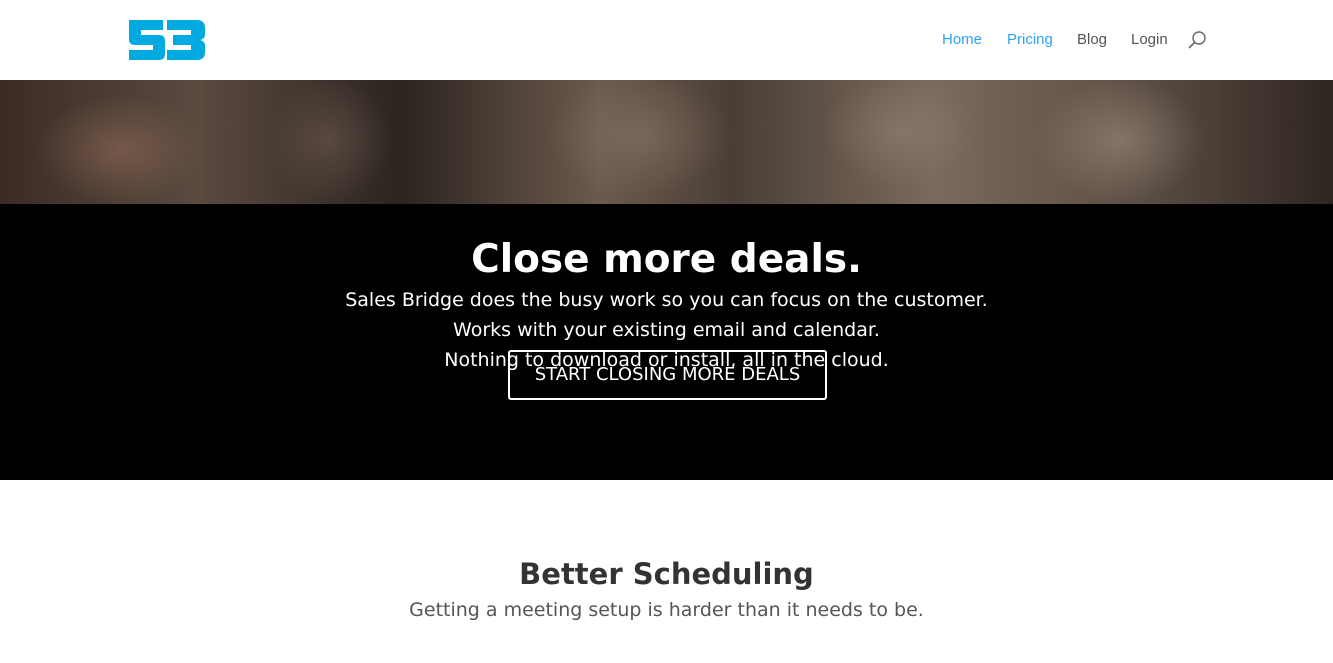  I want to click on logo-mark, so click(167, 40).